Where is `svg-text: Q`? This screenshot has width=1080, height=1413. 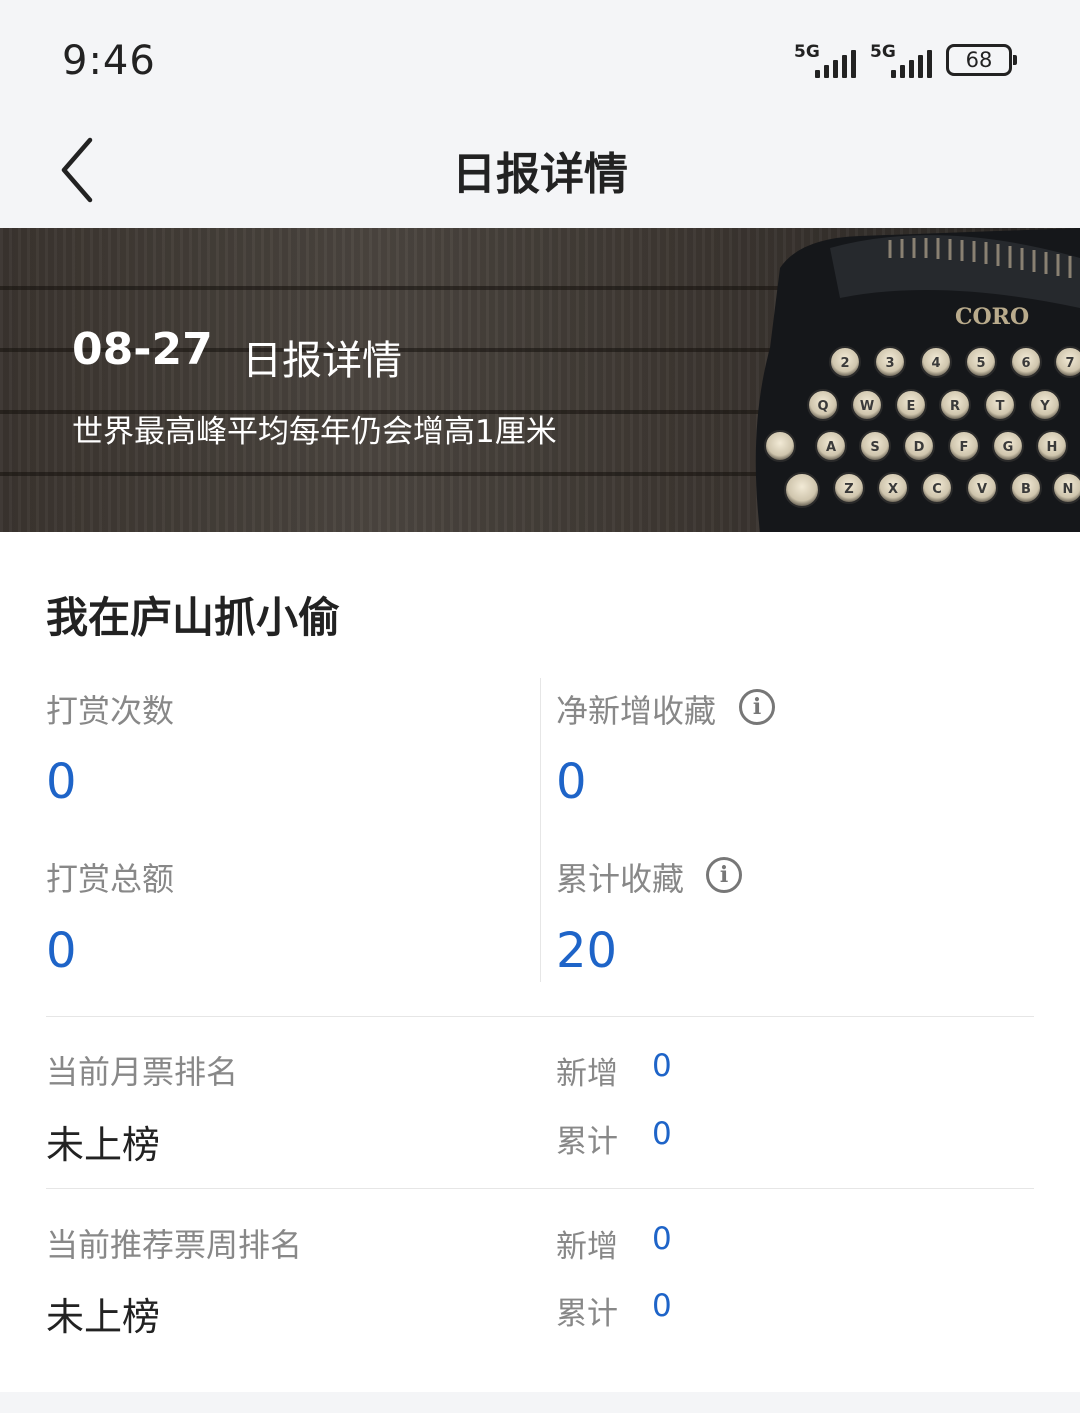
svg-text: Q is located at coordinates (822, 406).